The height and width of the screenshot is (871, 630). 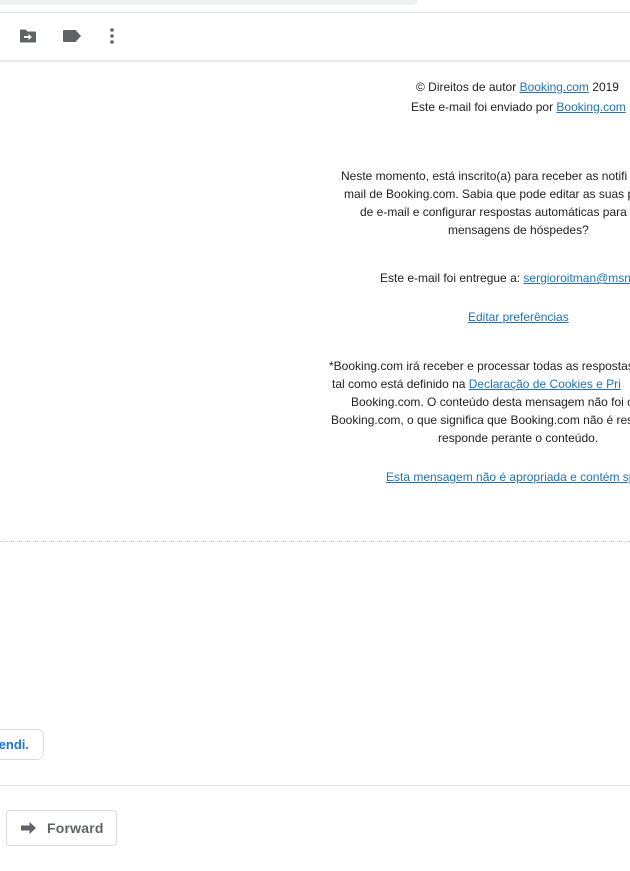 I want to click on more-vertical-icon, so click(x=112, y=36).